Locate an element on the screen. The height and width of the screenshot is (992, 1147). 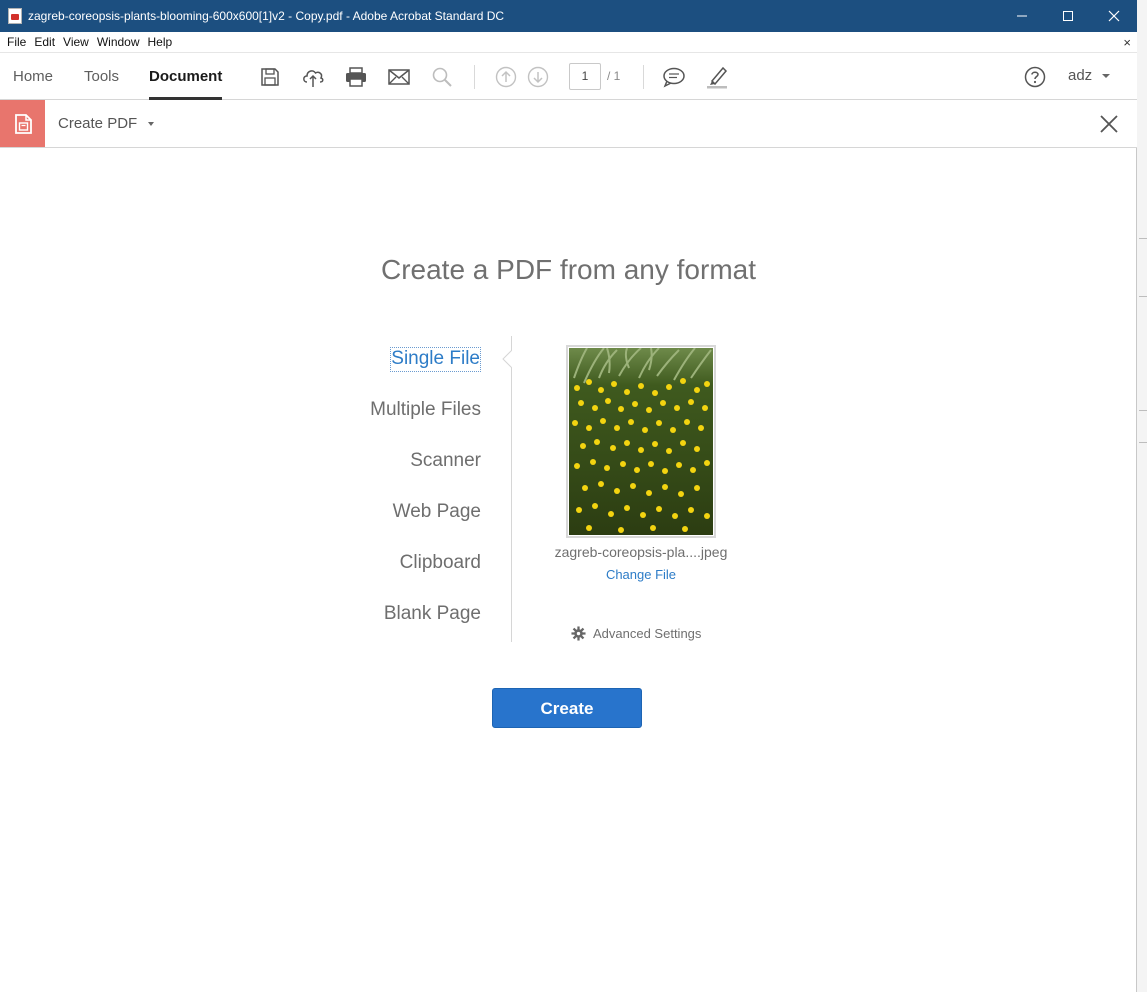
change-file-link: Change File is located at coordinates (641, 574).